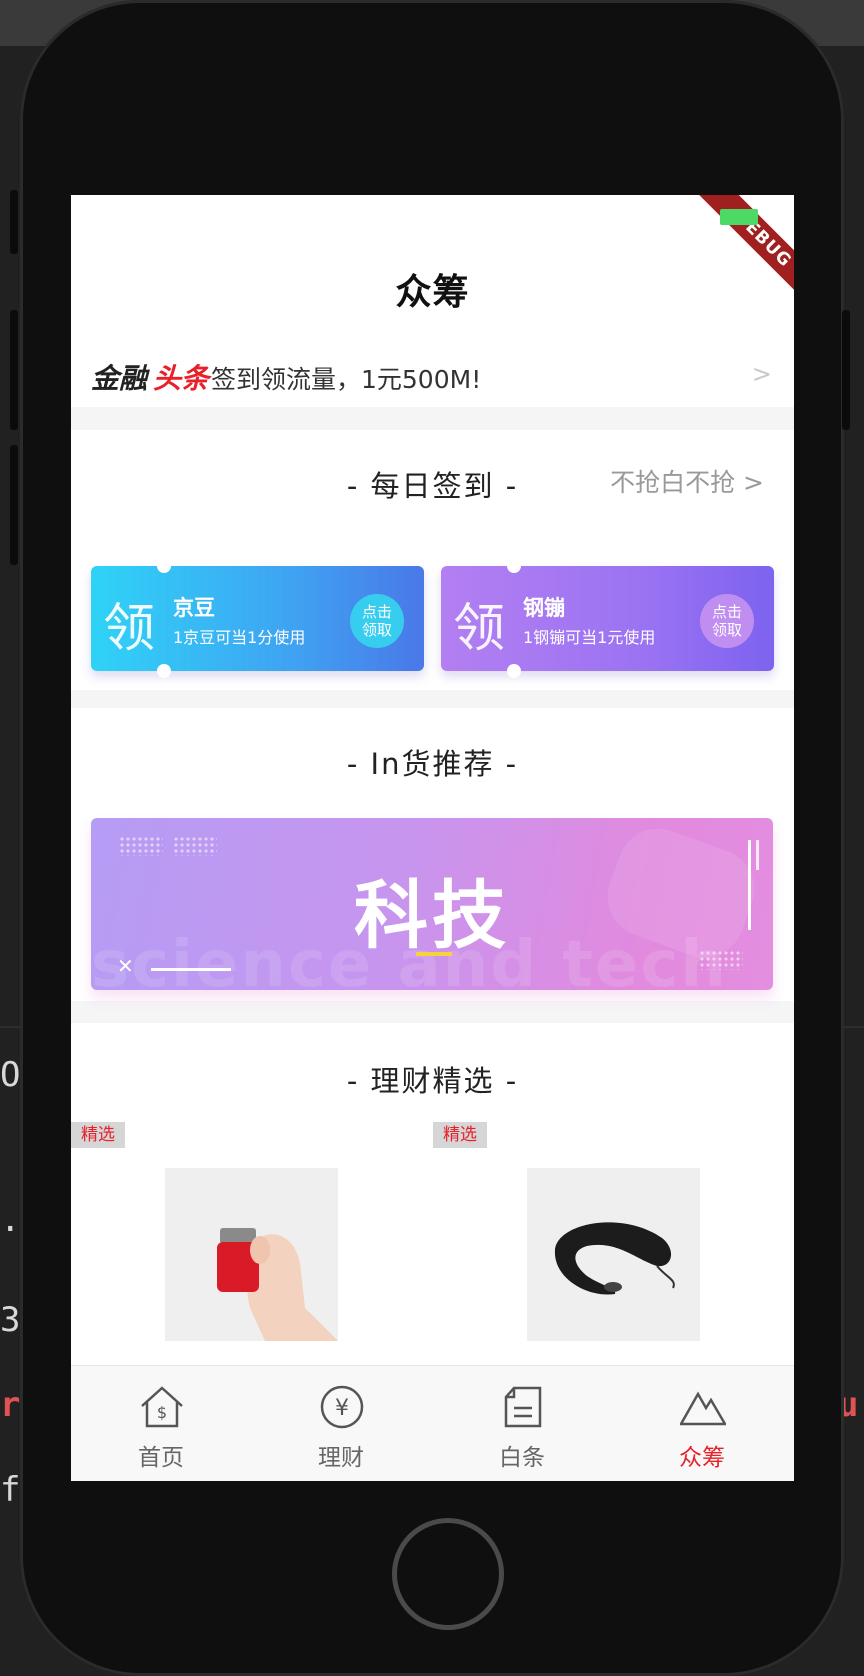  What do you see at coordinates (14, 505) in the screenshot?
I see `volume-down-button` at bounding box center [14, 505].